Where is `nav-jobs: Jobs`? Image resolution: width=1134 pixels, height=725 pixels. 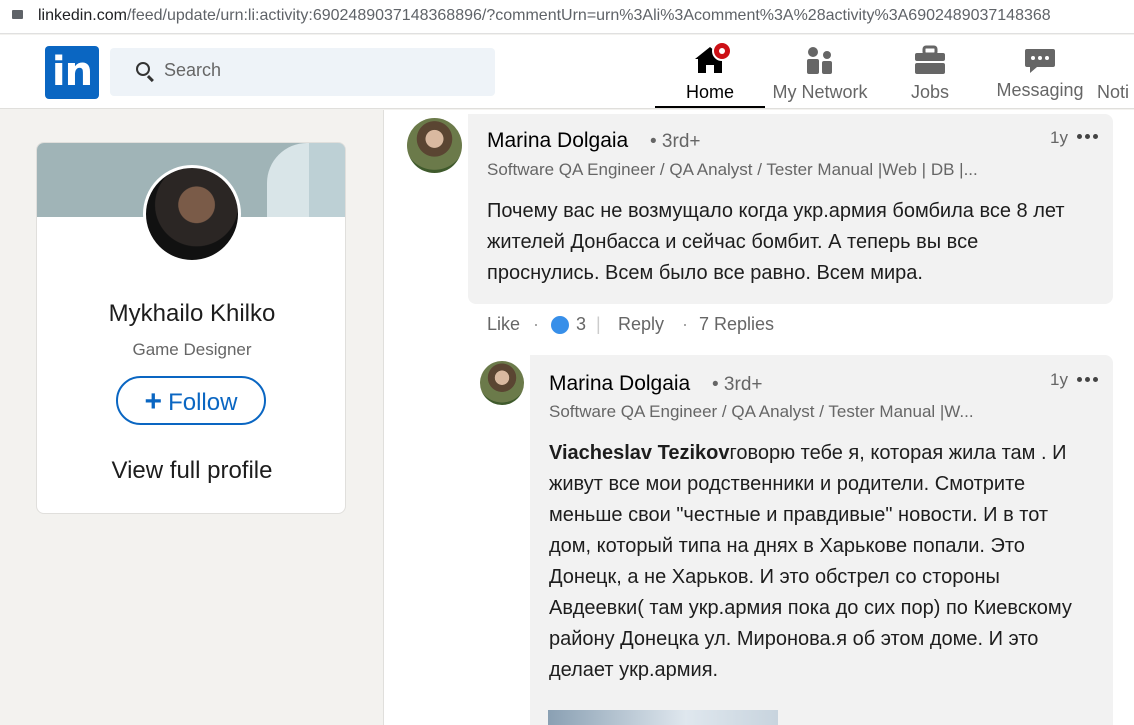 nav-jobs: Jobs is located at coordinates (930, 71).